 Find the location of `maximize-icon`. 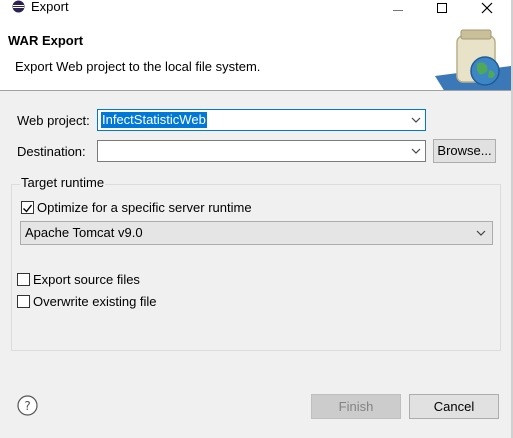

maximize-icon is located at coordinates (442, 8).